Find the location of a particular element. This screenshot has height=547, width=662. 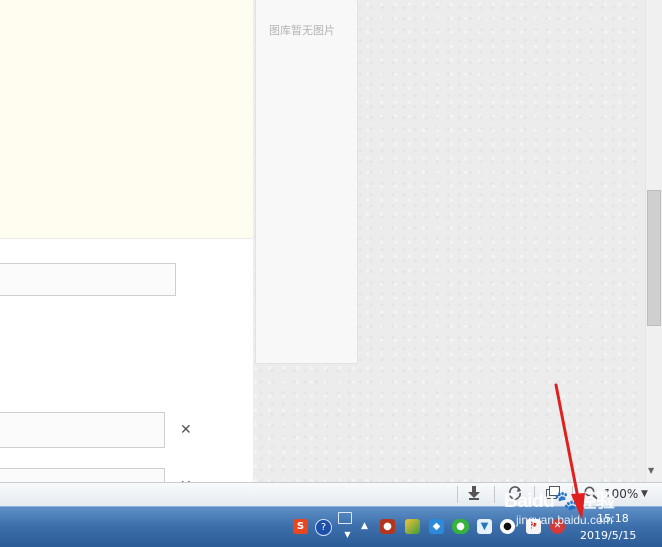

box-icon: ◆ is located at coordinates (436, 526).